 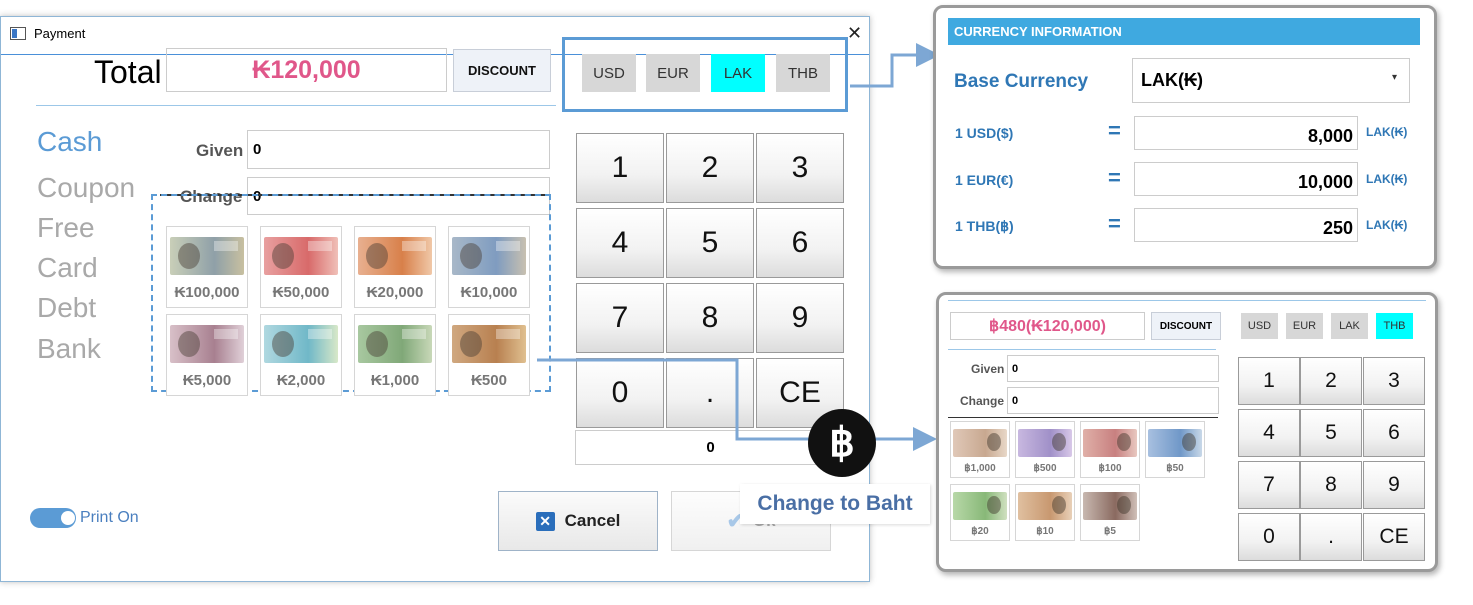 What do you see at coordinates (301, 355) in the screenshot?
I see `banknote-2000: ₭2,000` at bounding box center [301, 355].